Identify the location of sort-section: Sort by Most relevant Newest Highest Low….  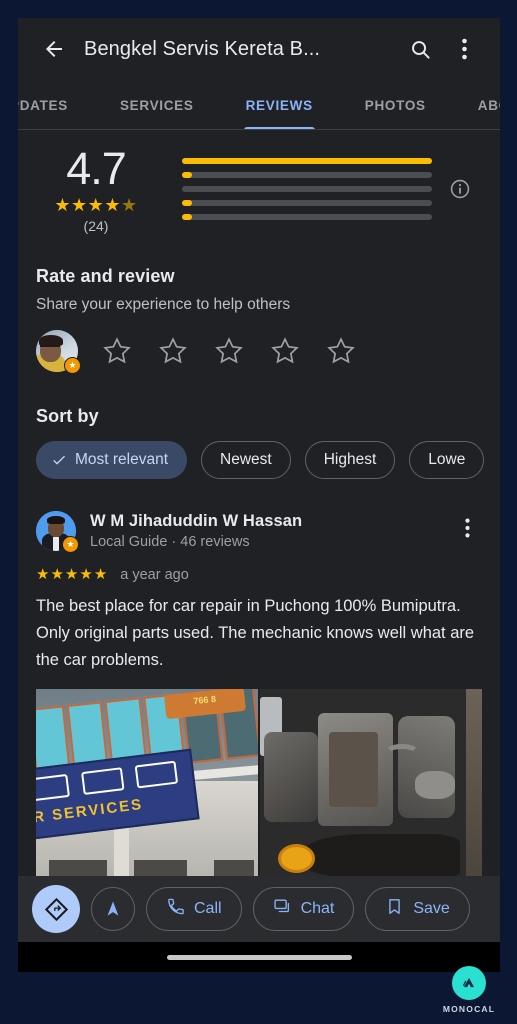
(259, 443).